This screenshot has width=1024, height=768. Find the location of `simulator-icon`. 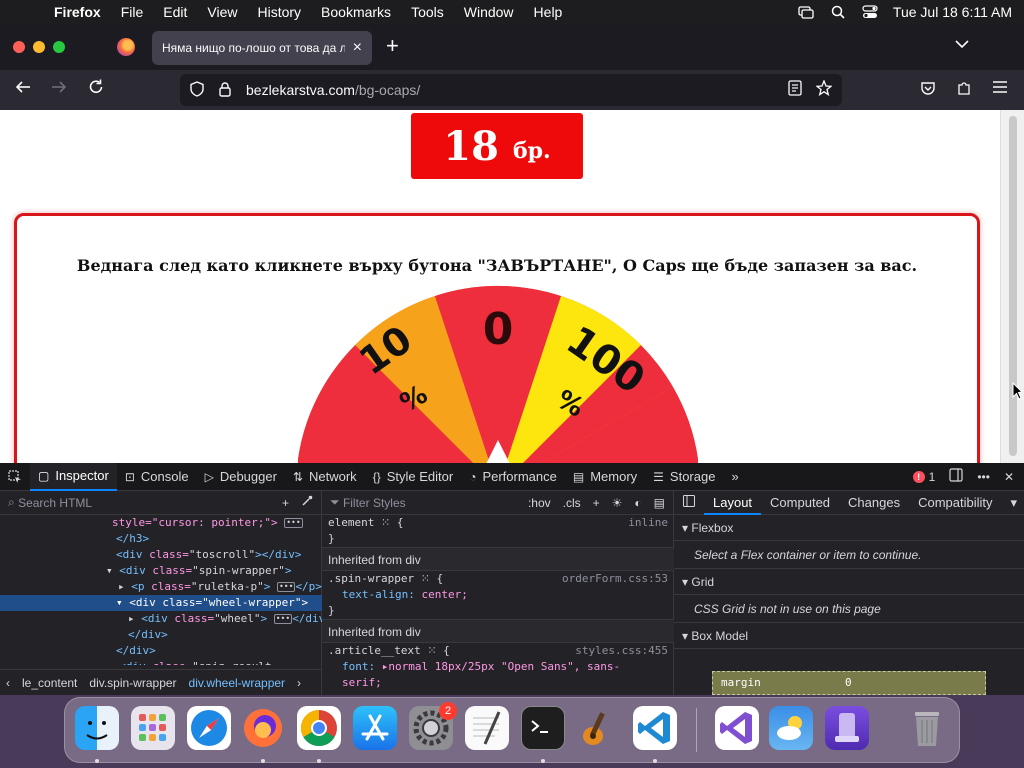

simulator-icon is located at coordinates (847, 728).